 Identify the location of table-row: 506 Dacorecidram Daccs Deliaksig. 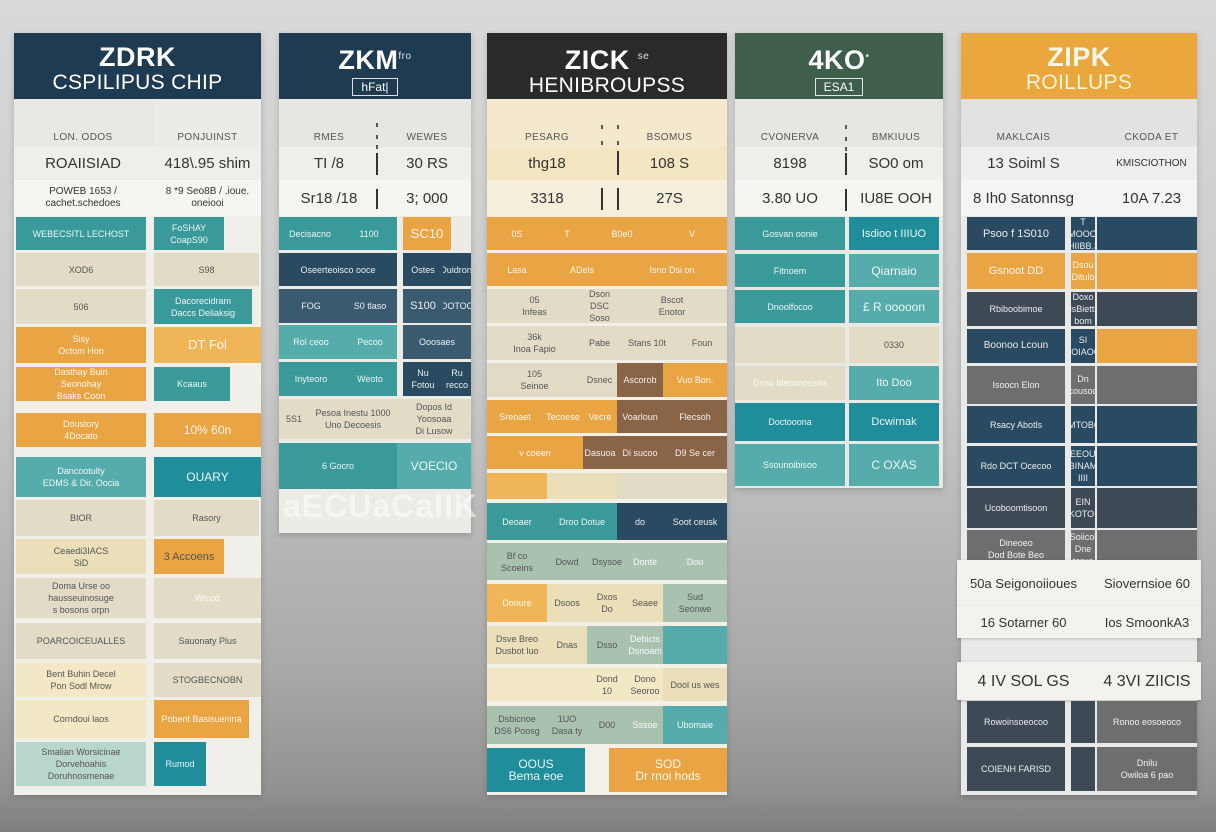
(137, 306).